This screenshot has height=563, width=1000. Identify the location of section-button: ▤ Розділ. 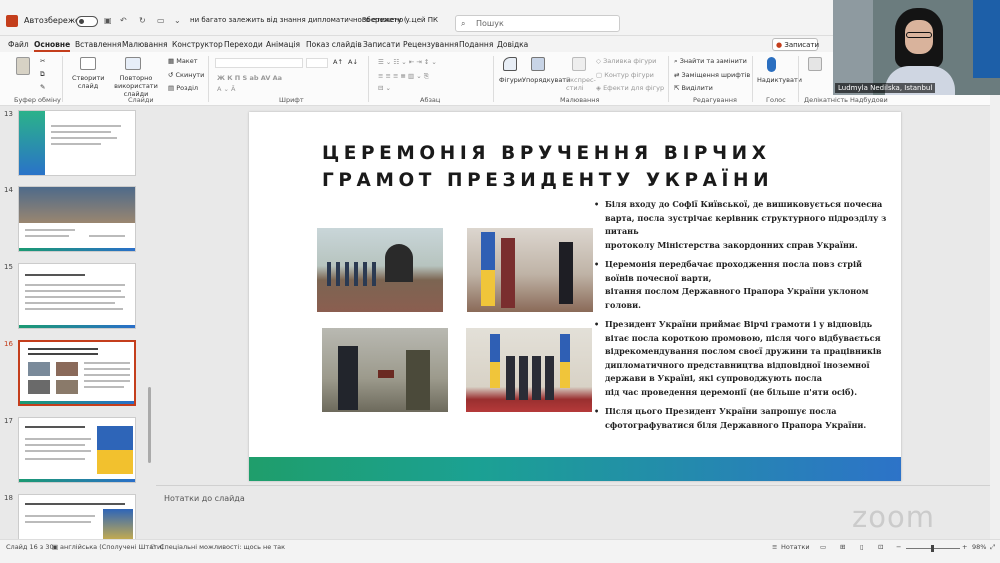
(183, 88).